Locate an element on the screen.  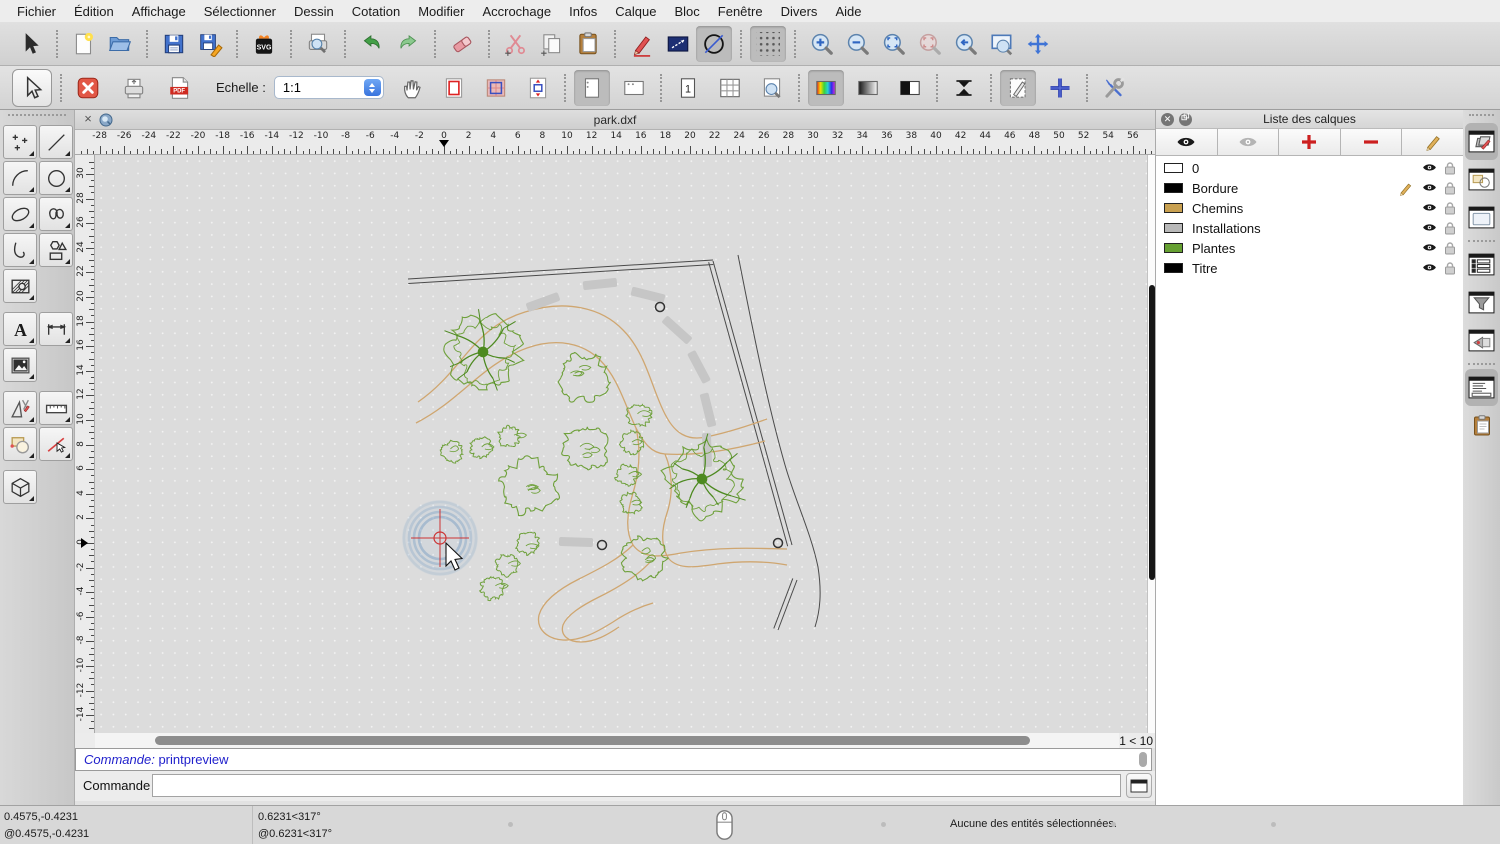
cut-button is located at coordinates (516, 44).